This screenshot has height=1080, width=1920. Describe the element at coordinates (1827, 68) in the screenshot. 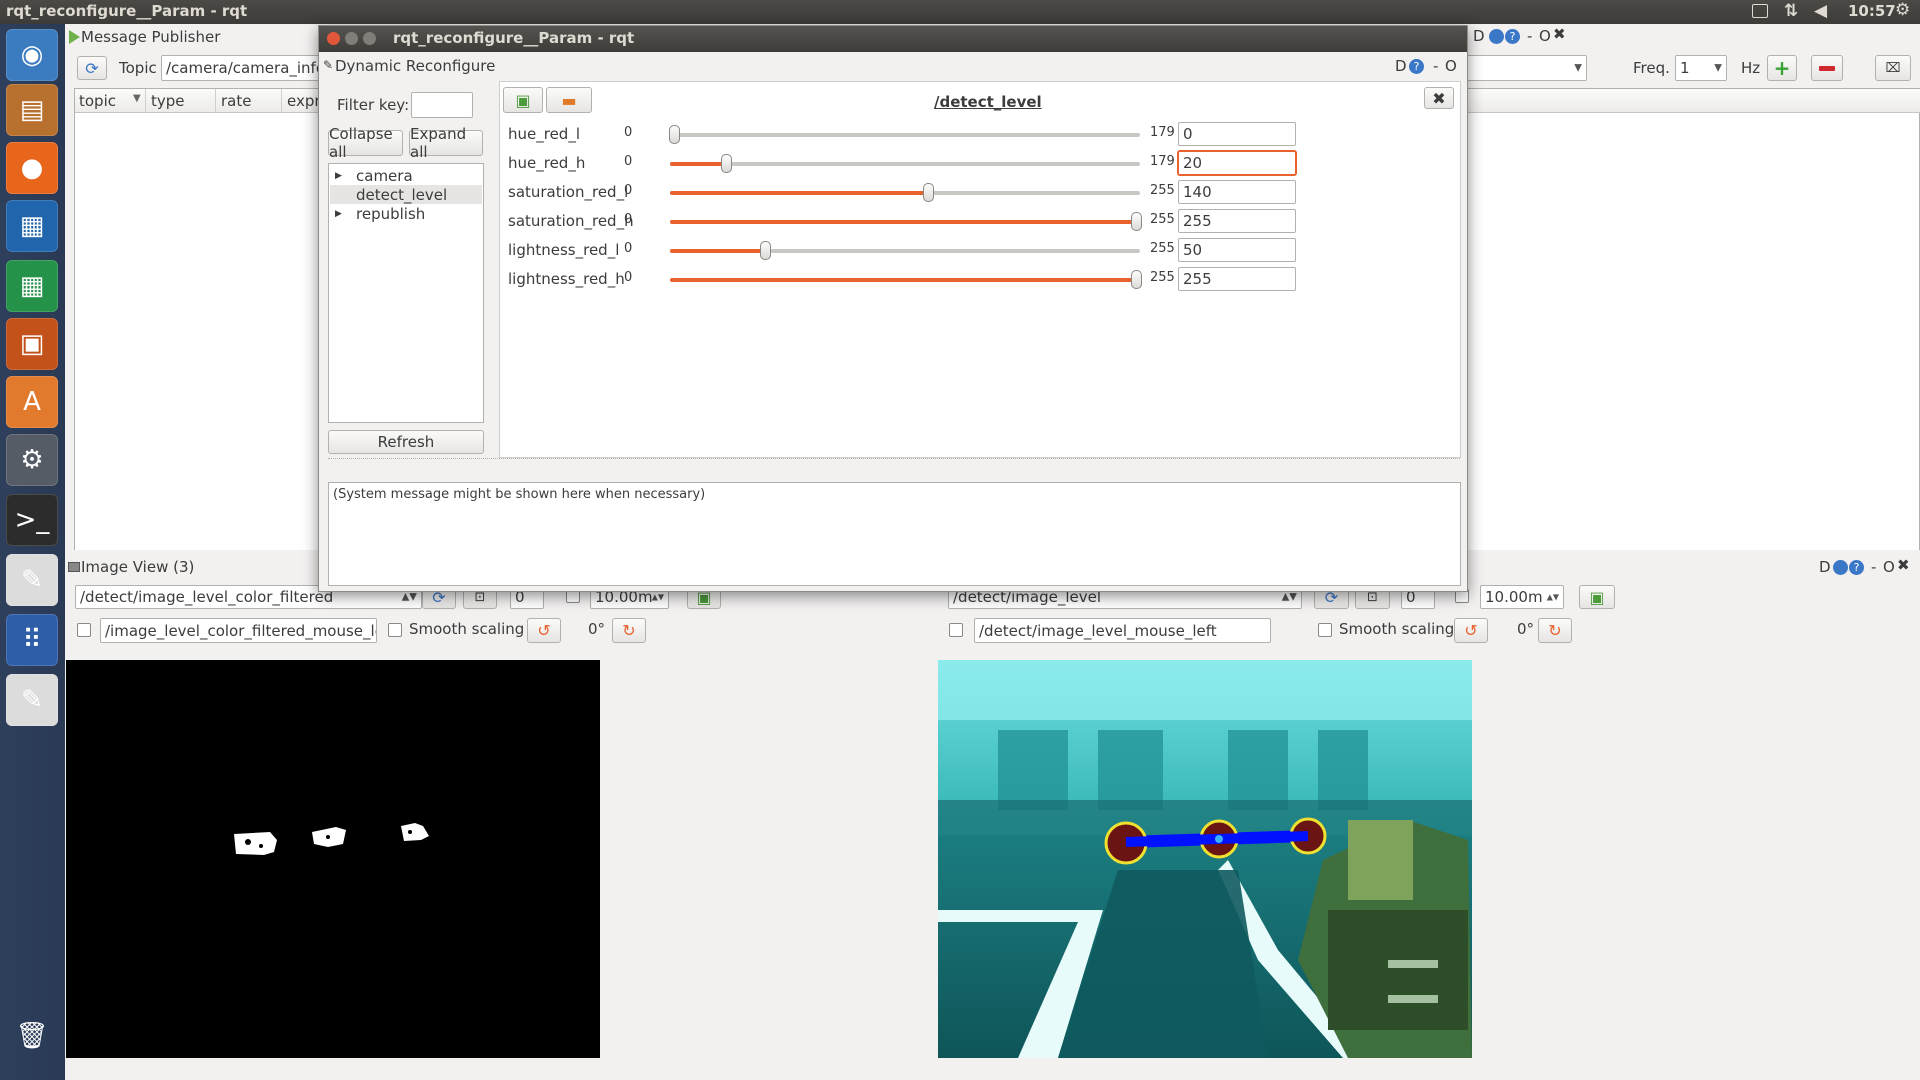

I see `remove-publisher-button` at that location.